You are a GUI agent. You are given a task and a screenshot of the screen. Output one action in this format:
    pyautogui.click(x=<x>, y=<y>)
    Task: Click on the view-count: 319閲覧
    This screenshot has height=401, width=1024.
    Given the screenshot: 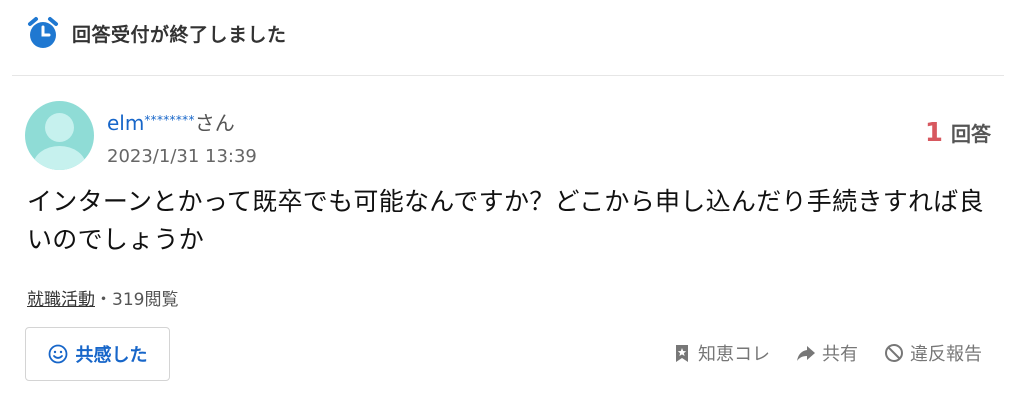 What is the action you would take?
    pyautogui.click(x=145, y=300)
    